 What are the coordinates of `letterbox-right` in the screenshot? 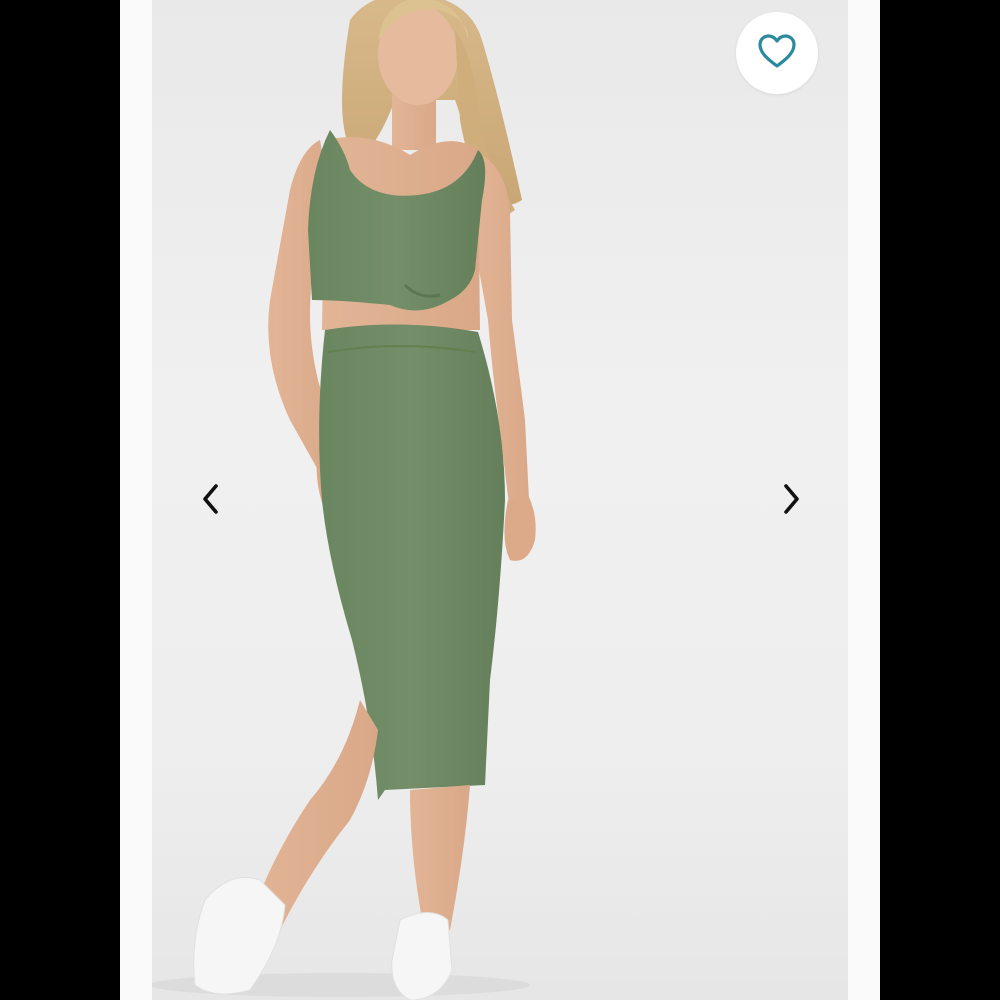 It's located at (940, 500).